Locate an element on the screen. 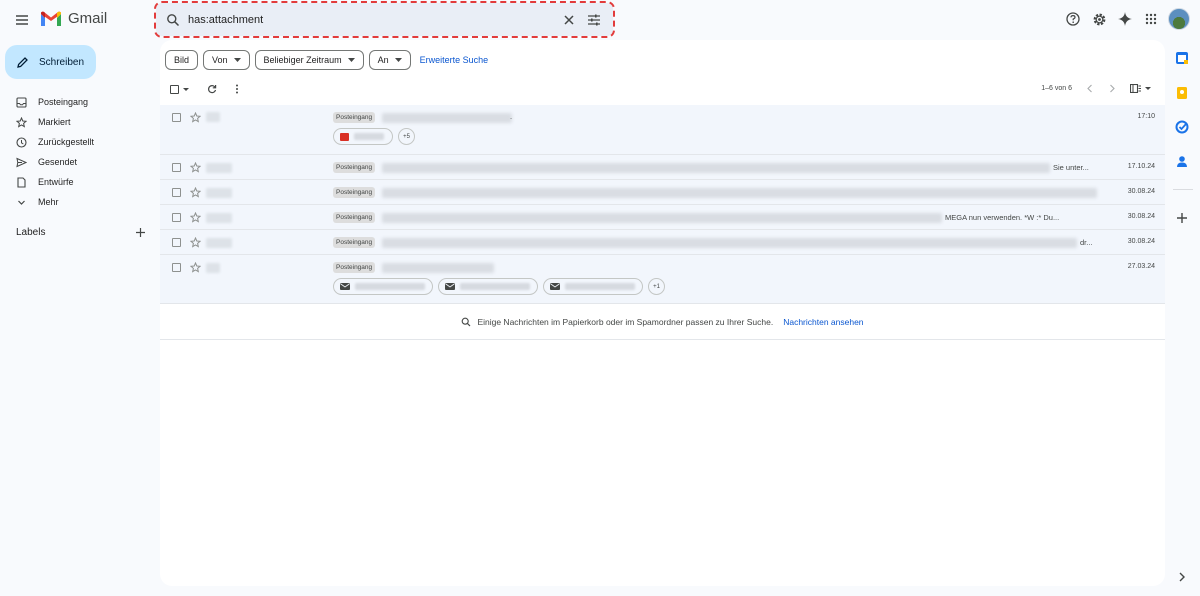  filter-chip-date: Beliebiger Zeitraum is located at coordinates (309, 60).